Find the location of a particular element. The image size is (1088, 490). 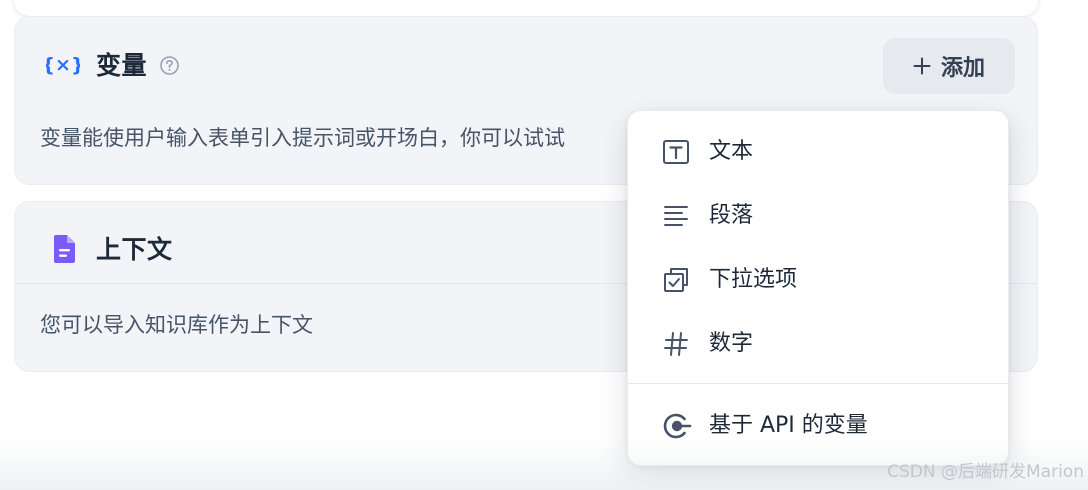

variable-braces-icon: {×} is located at coordinates (63, 65).